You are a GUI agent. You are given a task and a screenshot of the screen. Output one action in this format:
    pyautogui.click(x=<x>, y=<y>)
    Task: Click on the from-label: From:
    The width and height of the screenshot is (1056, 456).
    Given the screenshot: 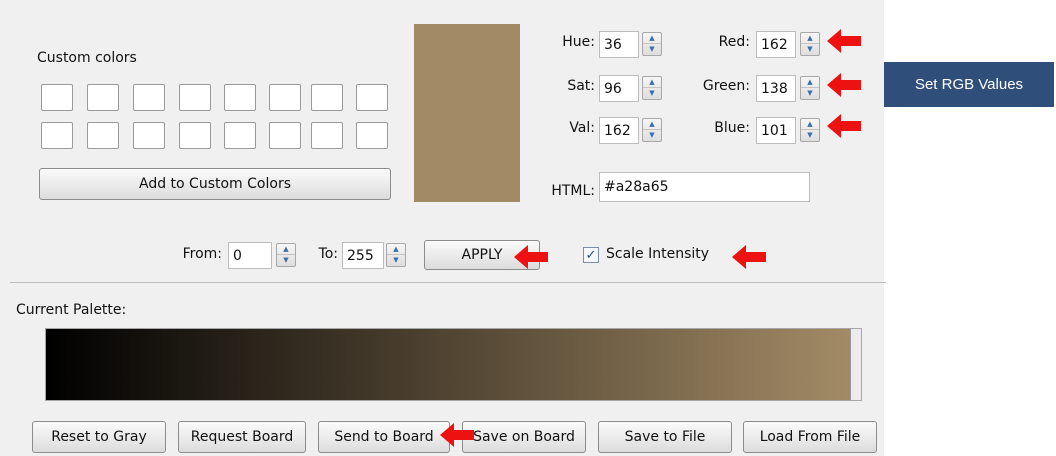 What is the action you would take?
    pyautogui.click(x=202, y=254)
    